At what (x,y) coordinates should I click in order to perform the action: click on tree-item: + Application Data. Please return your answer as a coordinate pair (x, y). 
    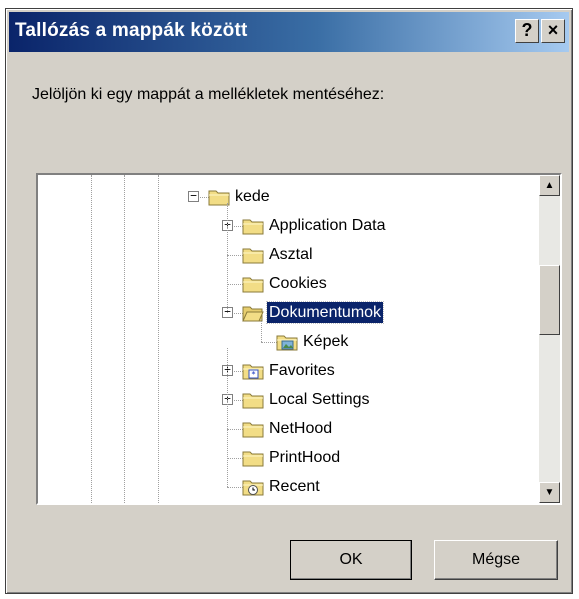
    Looking at the image, I should click on (288, 226).